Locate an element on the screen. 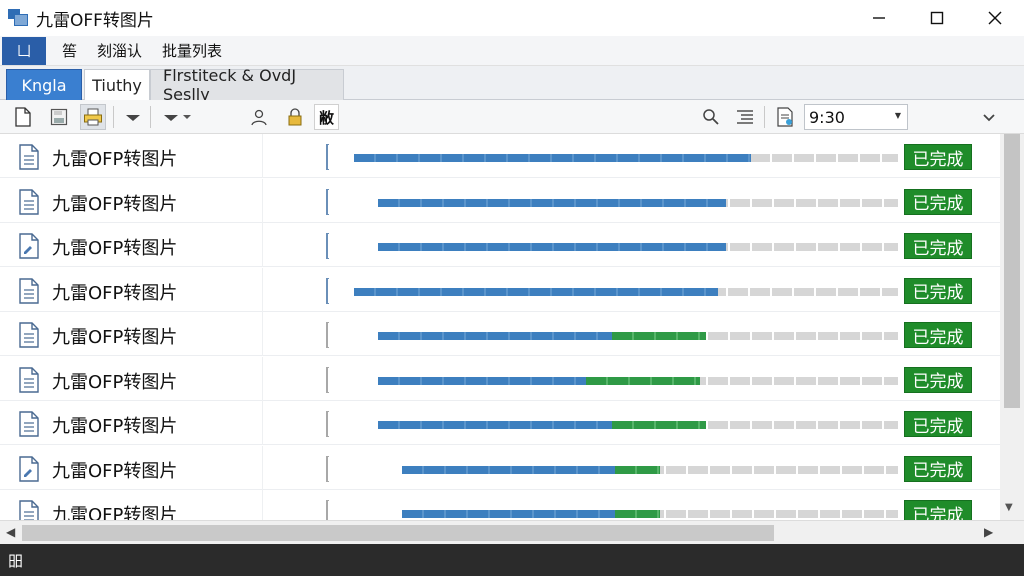 Image resolution: width=1024 pixels, height=576 pixels. window-controls is located at coordinates (937, 18).